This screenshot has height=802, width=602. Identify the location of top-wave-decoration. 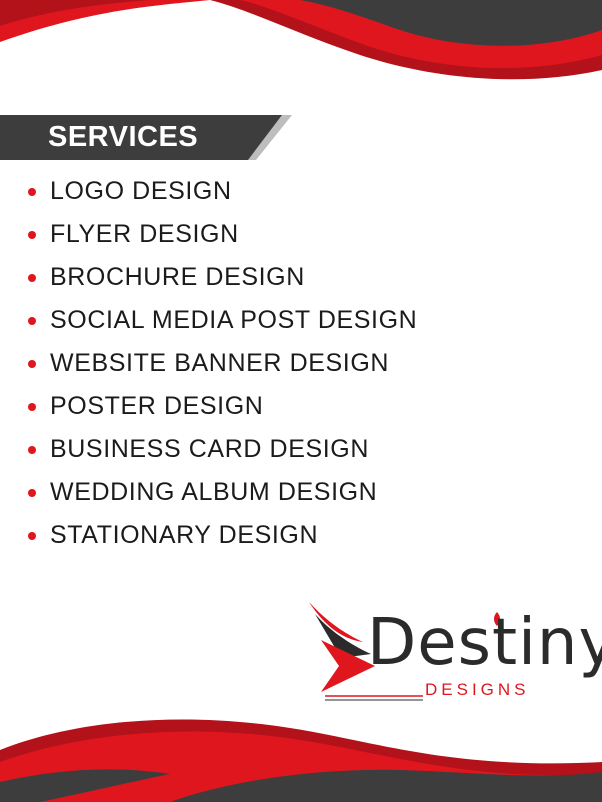
(301, 40).